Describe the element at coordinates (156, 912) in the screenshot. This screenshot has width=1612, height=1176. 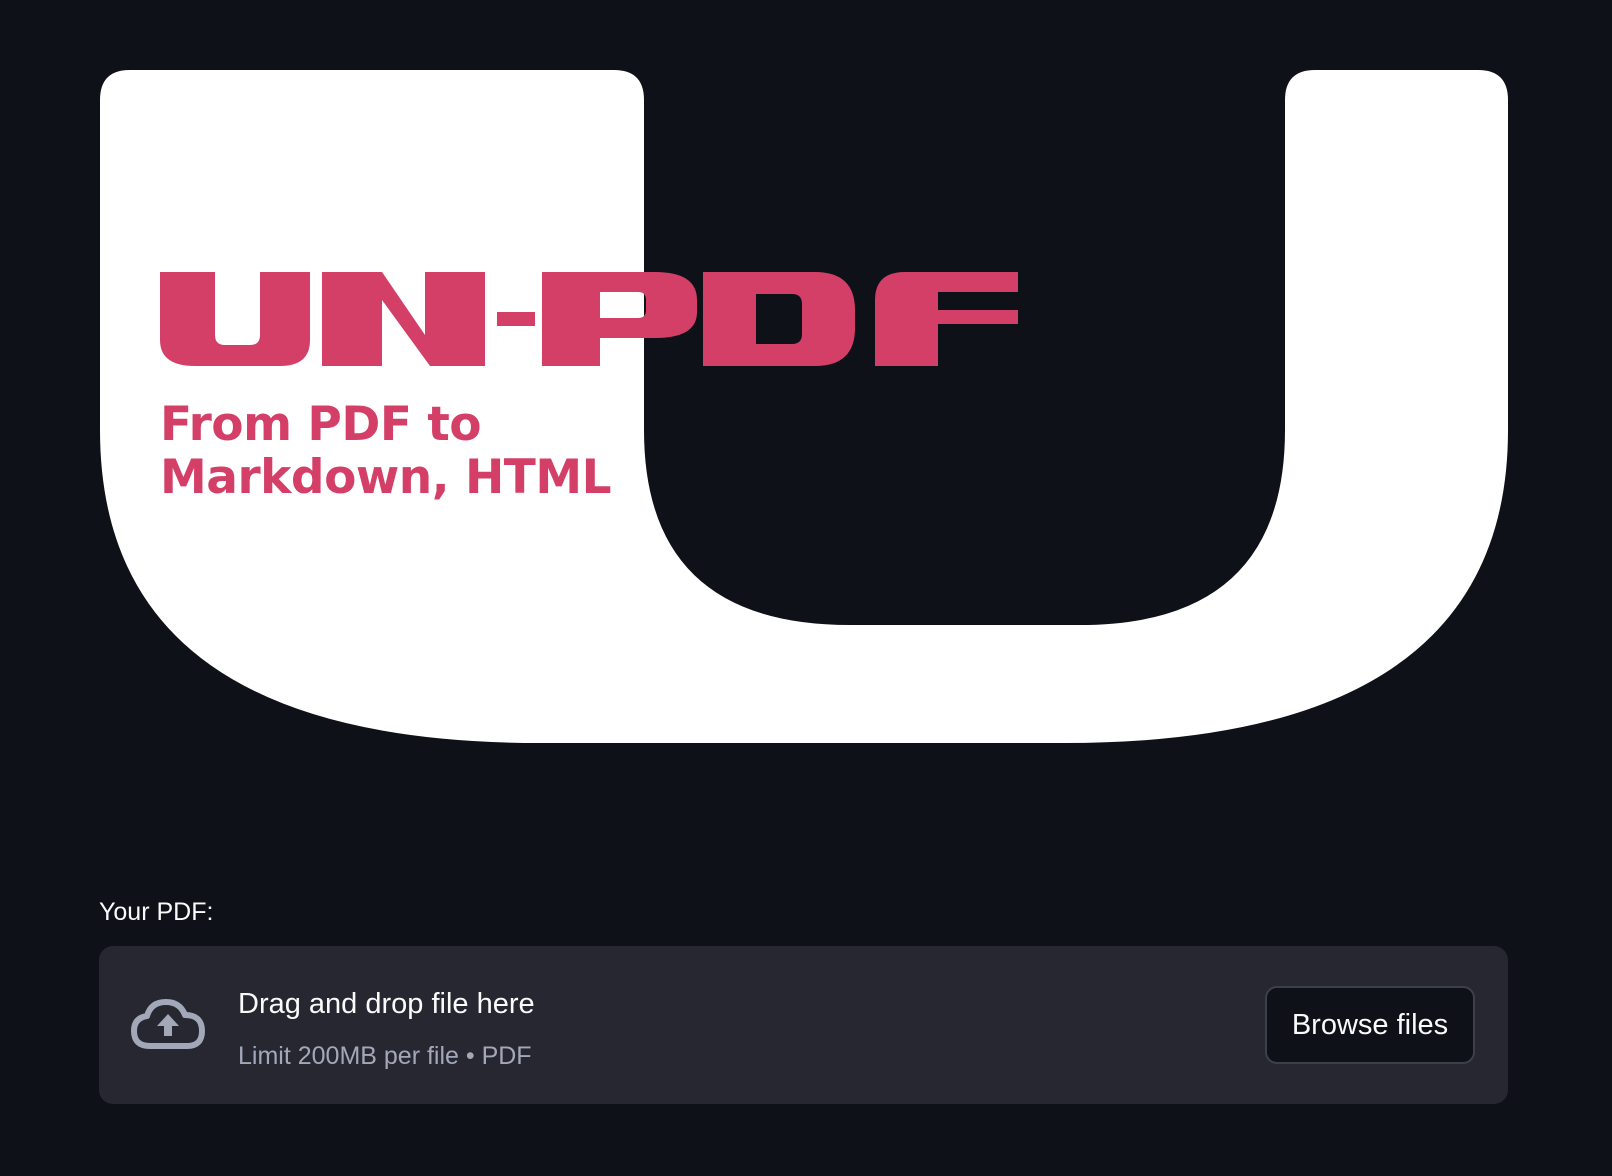
I see `file-uploader-label: Your PDF:` at that location.